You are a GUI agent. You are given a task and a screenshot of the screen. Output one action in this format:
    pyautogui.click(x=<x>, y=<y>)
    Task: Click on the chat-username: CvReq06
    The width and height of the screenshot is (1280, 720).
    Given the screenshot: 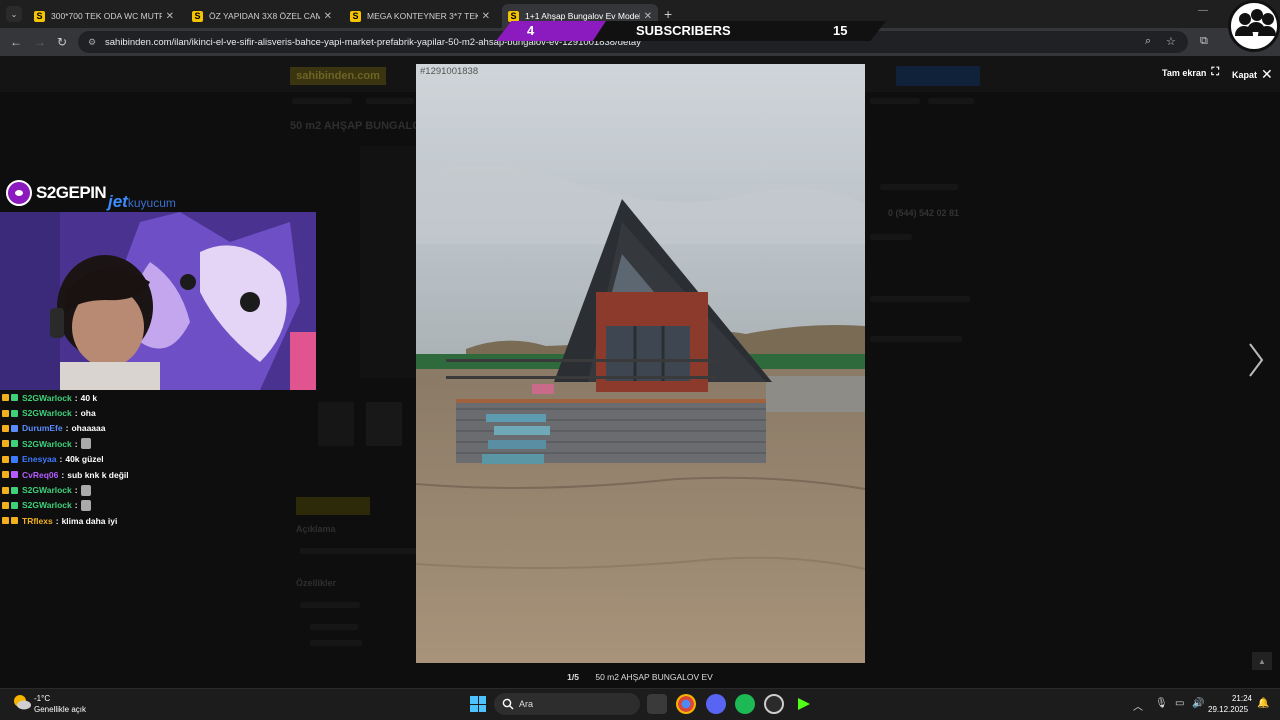 What is the action you would take?
    pyautogui.click(x=40, y=475)
    